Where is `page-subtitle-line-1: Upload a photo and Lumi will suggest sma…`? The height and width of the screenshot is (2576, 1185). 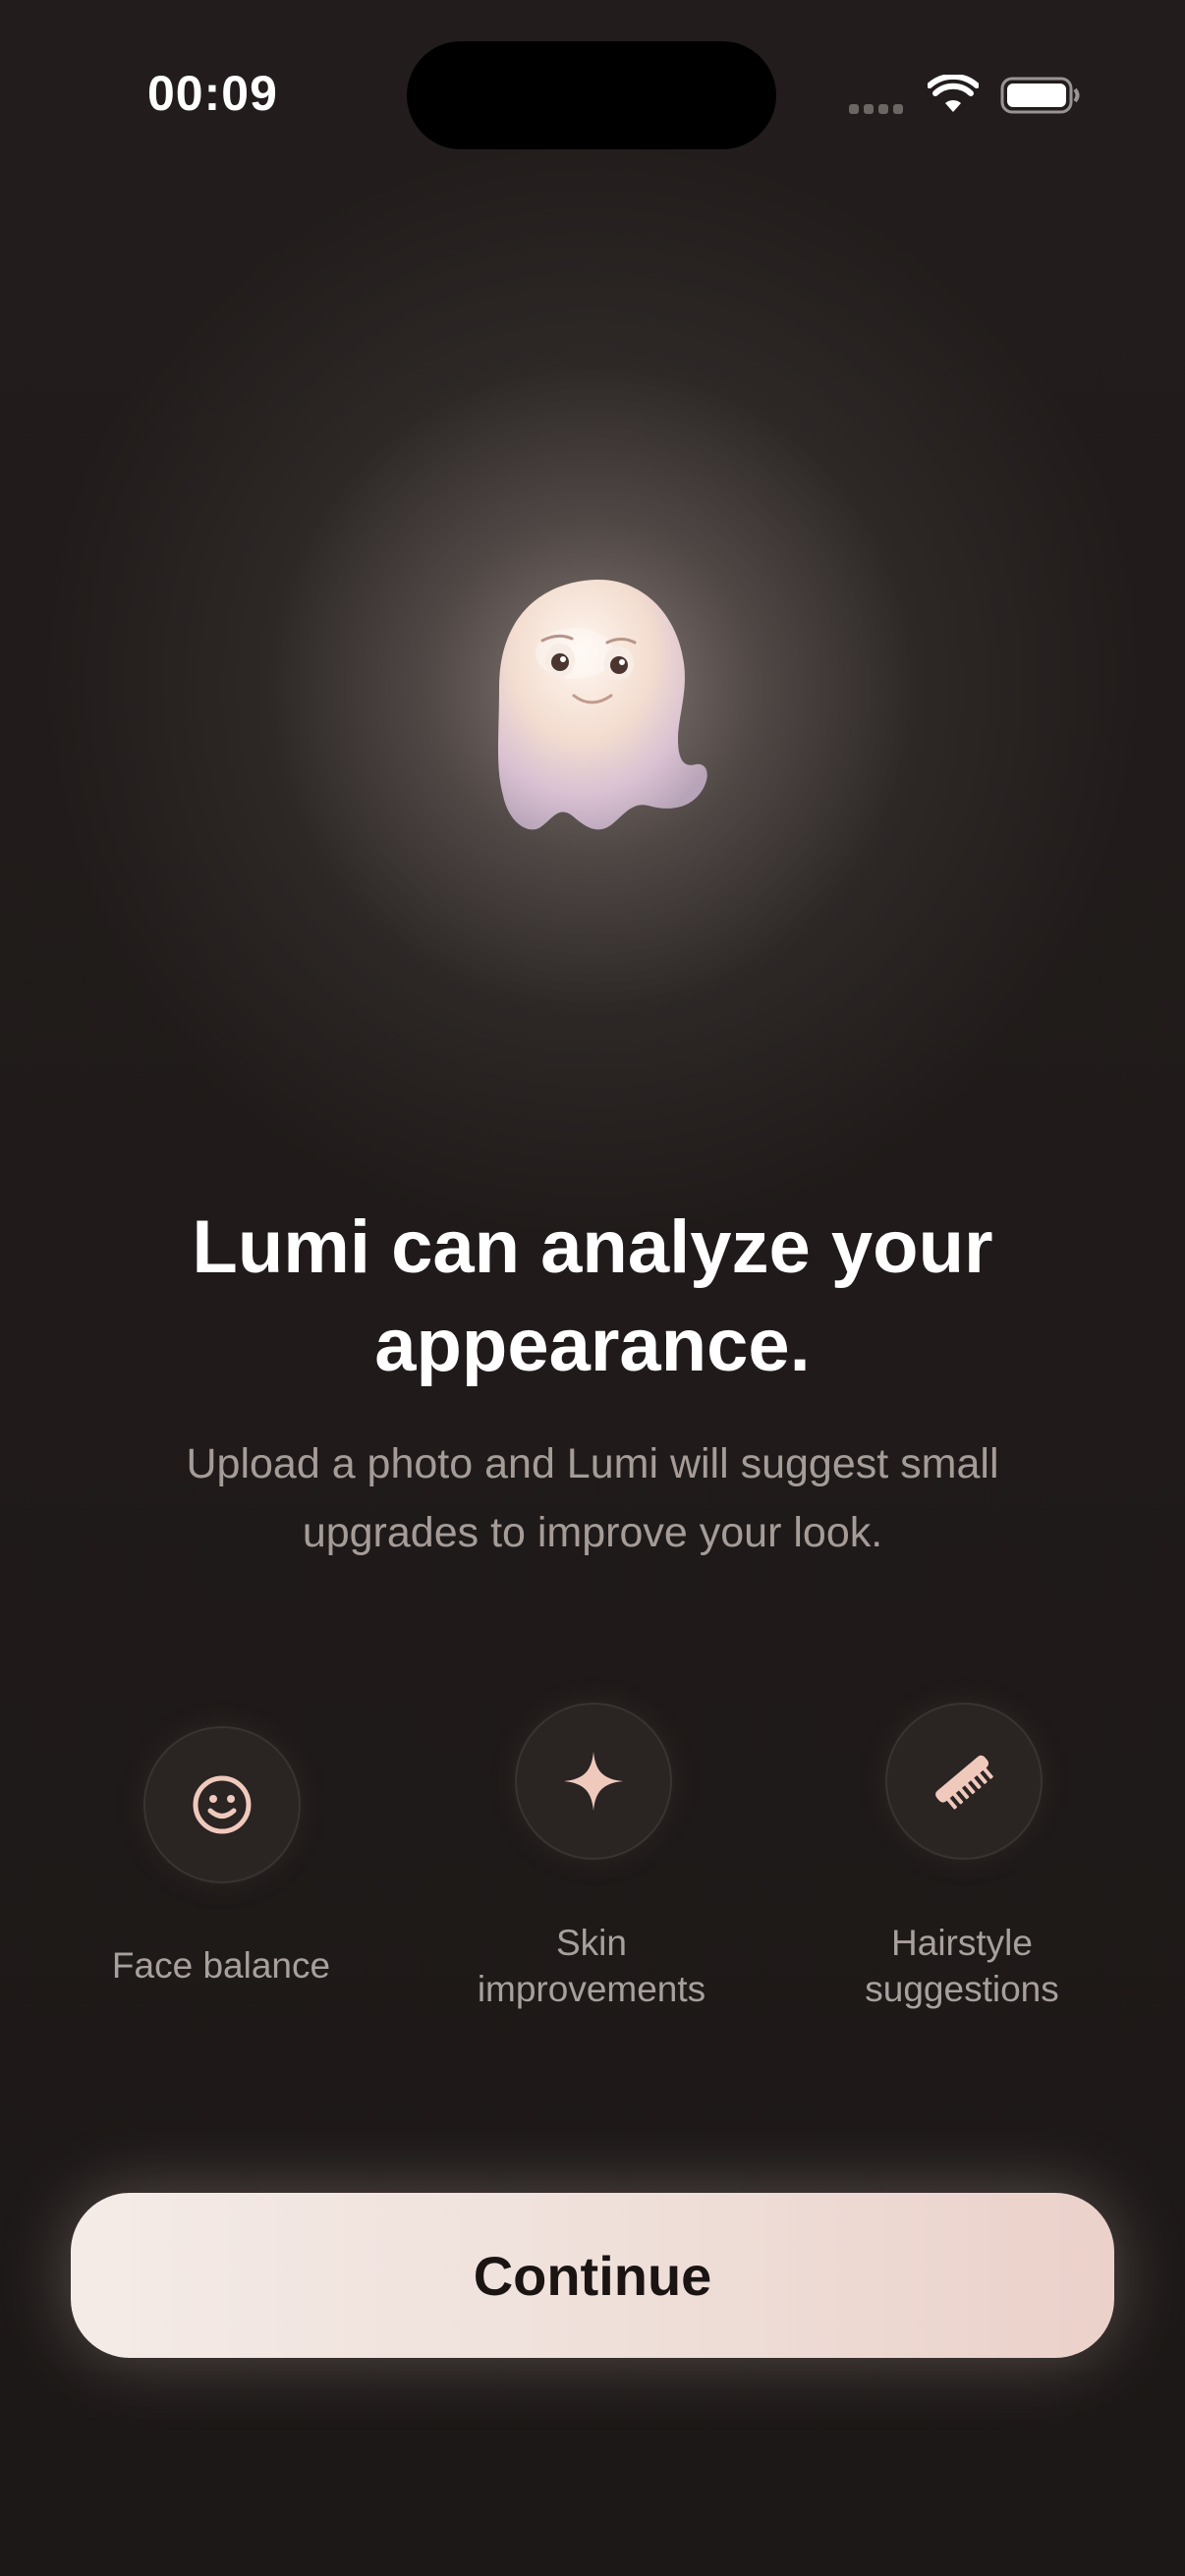 page-subtitle-line-1: Upload a photo and Lumi will suggest sma… is located at coordinates (592, 1463).